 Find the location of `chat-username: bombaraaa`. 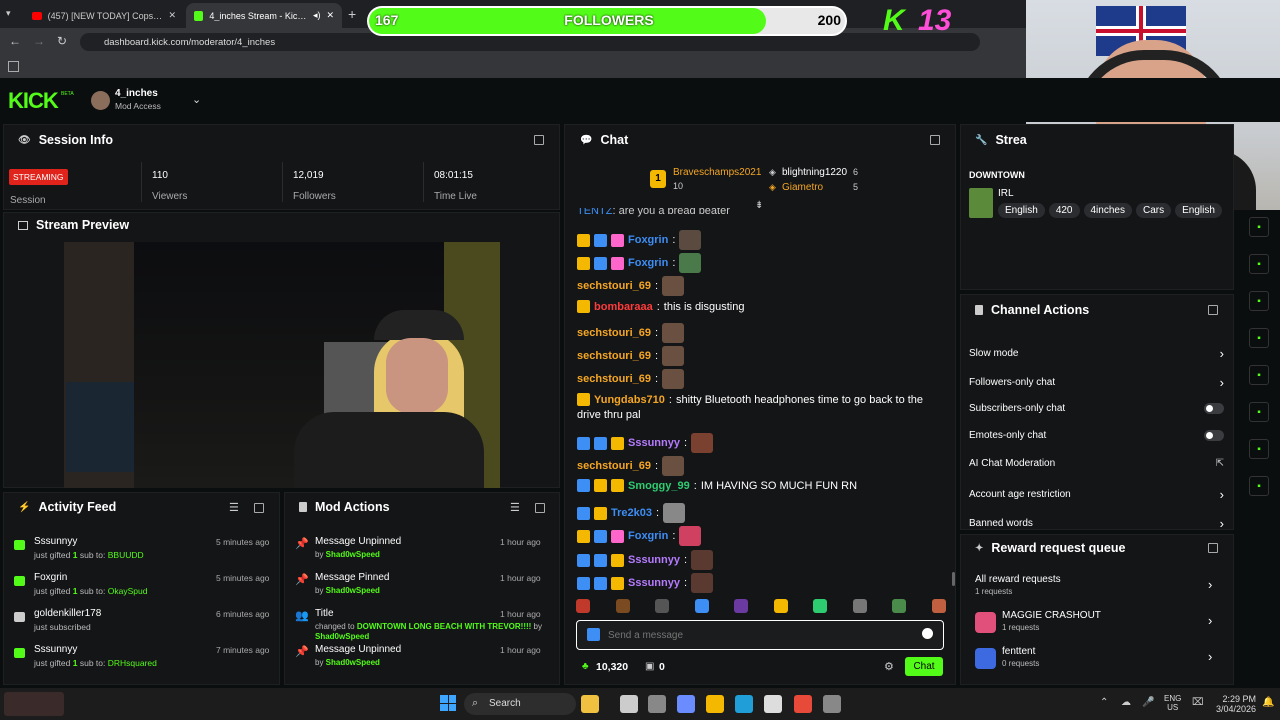

chat-username: bombaraaa is located at coordinates (623, 307).